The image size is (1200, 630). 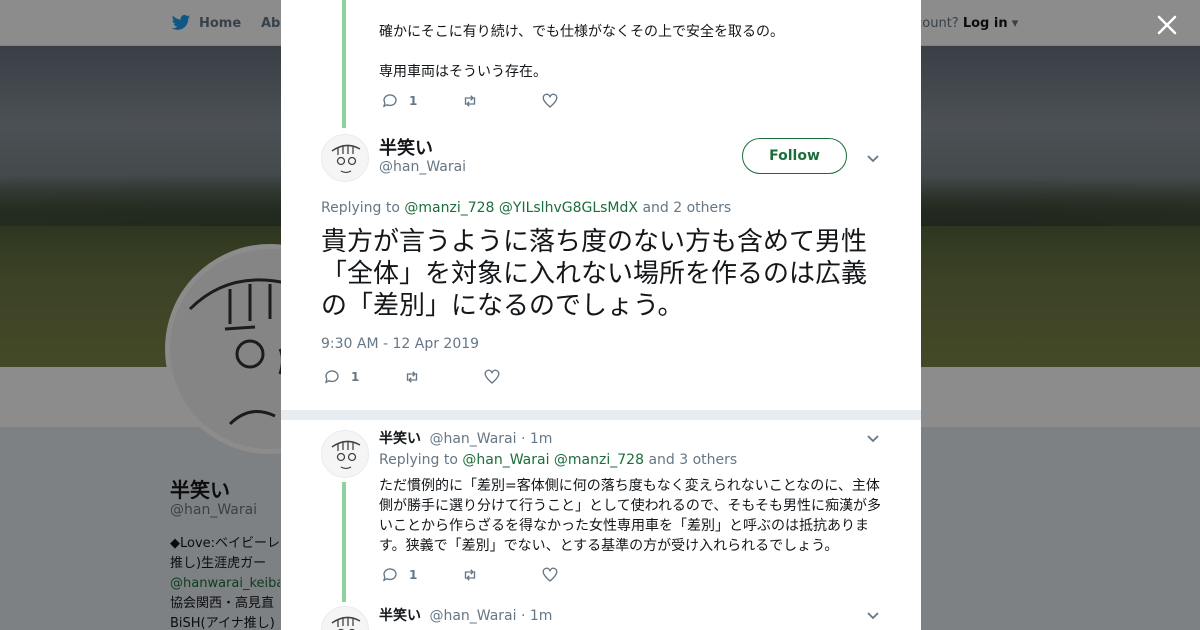 I want to click on previous-tweet-line: 確かにそこに有り続け、でも仕様がなくその上で安全を取るの。, so click(x=582, y=32).